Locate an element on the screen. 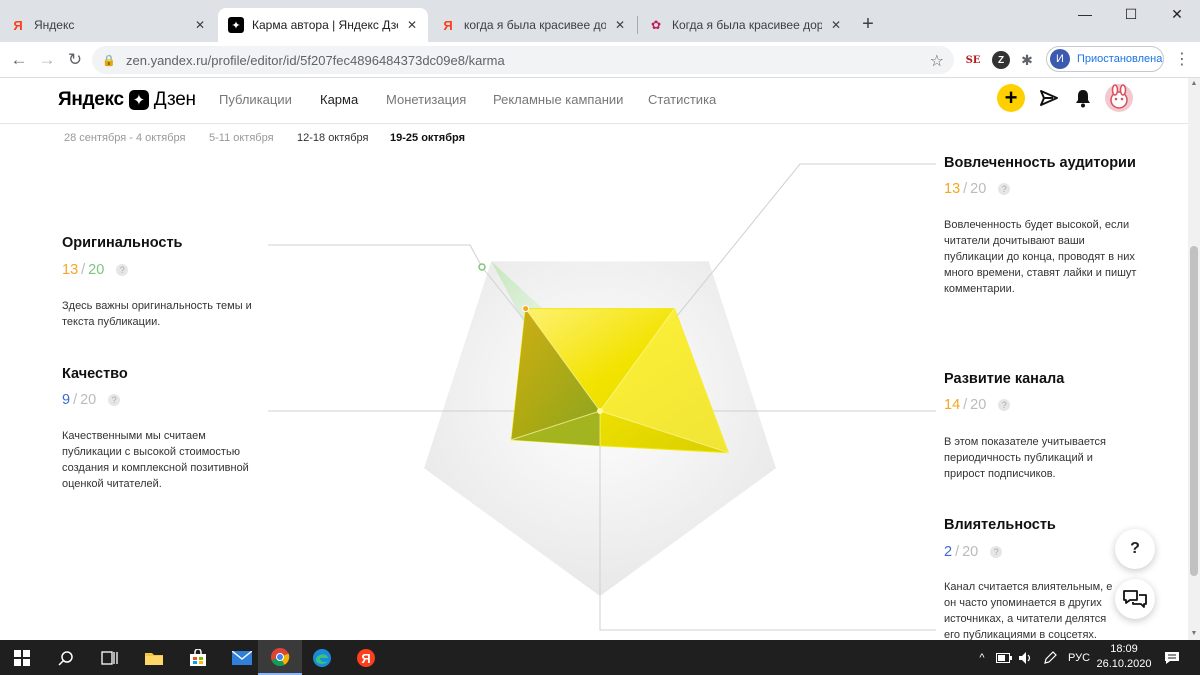  notifications-icon is located at coordinates (1172, 657).